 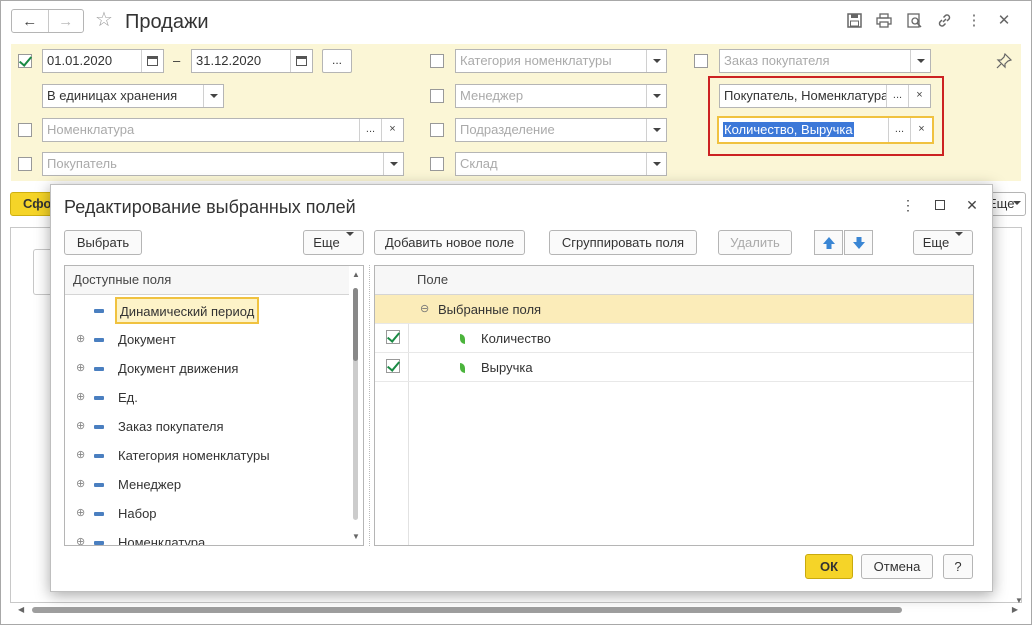 I want to click on navigation-buttons: ← →, so click(x=47, y=21).